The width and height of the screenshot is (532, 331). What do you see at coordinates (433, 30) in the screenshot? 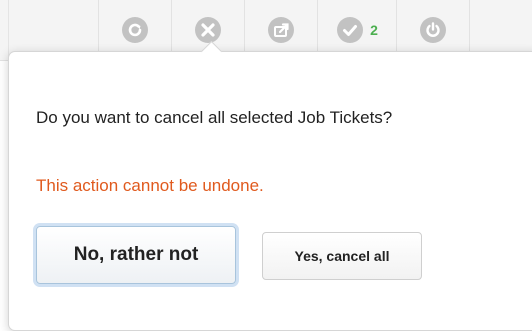
I see `power-icon` at bounding box center [433, 30].